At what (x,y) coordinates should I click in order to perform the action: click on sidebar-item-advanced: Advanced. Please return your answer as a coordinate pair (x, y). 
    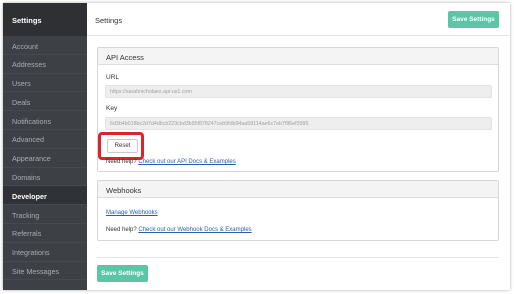
    Looking at the image, I should click on (45, 139).